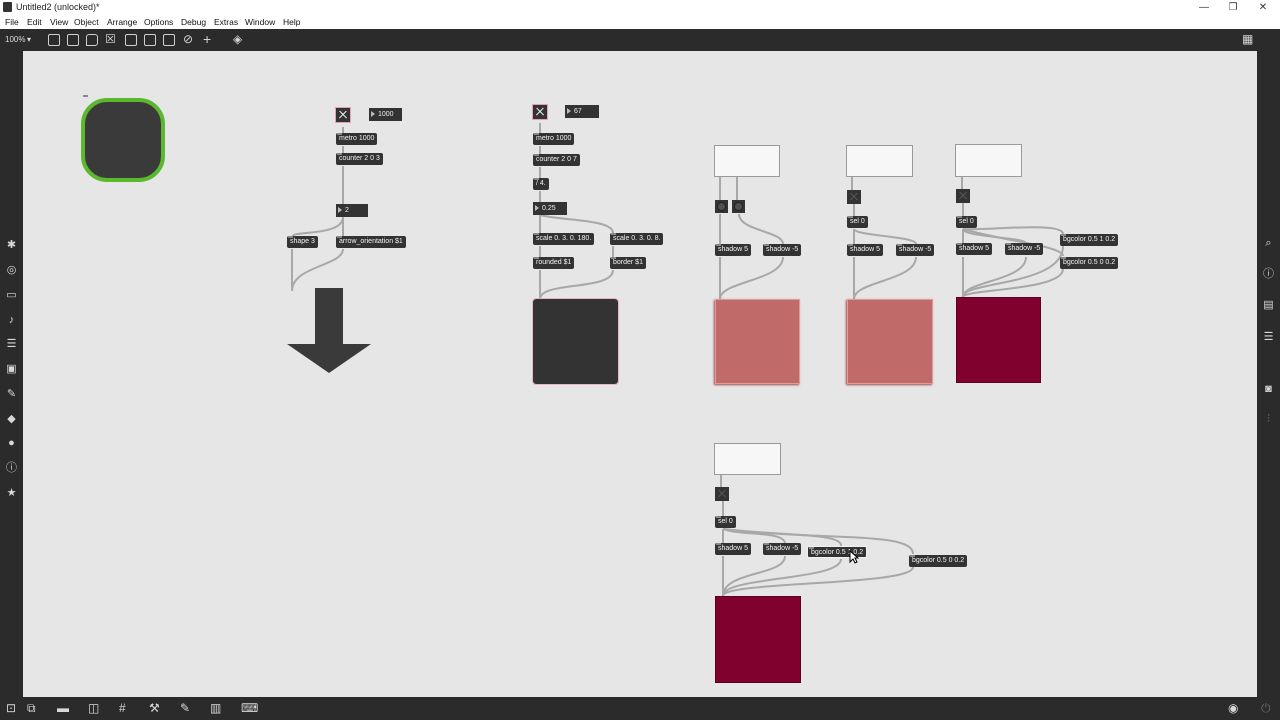 The height and width of the screenshot is (720, 1280). Describe the element at coordinates (15, 39) in the screenshot. I see `zoom-level: 100%` at that location.